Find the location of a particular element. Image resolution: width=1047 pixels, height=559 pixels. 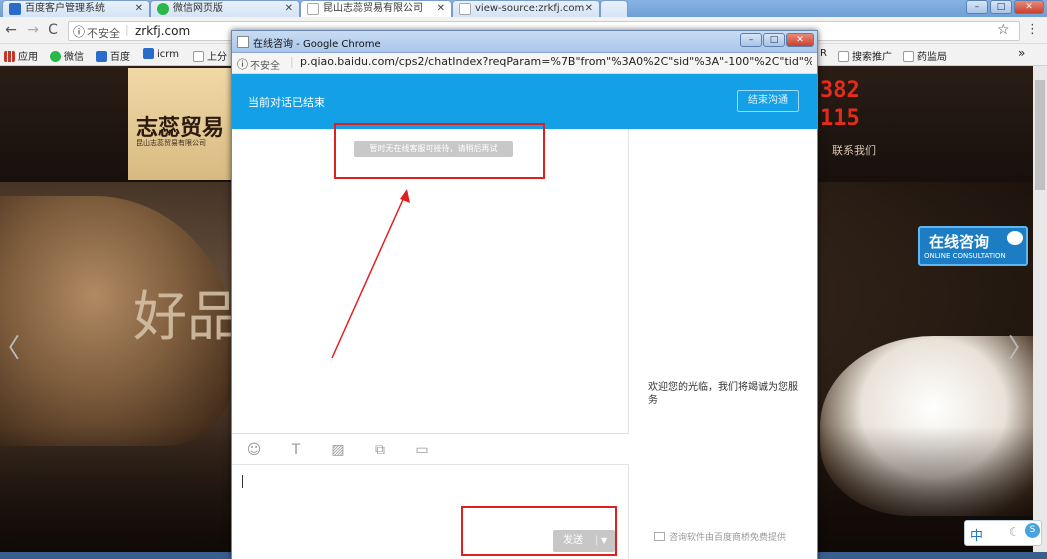

popup-close-button: ✕ is located at coordinates (800, 40).